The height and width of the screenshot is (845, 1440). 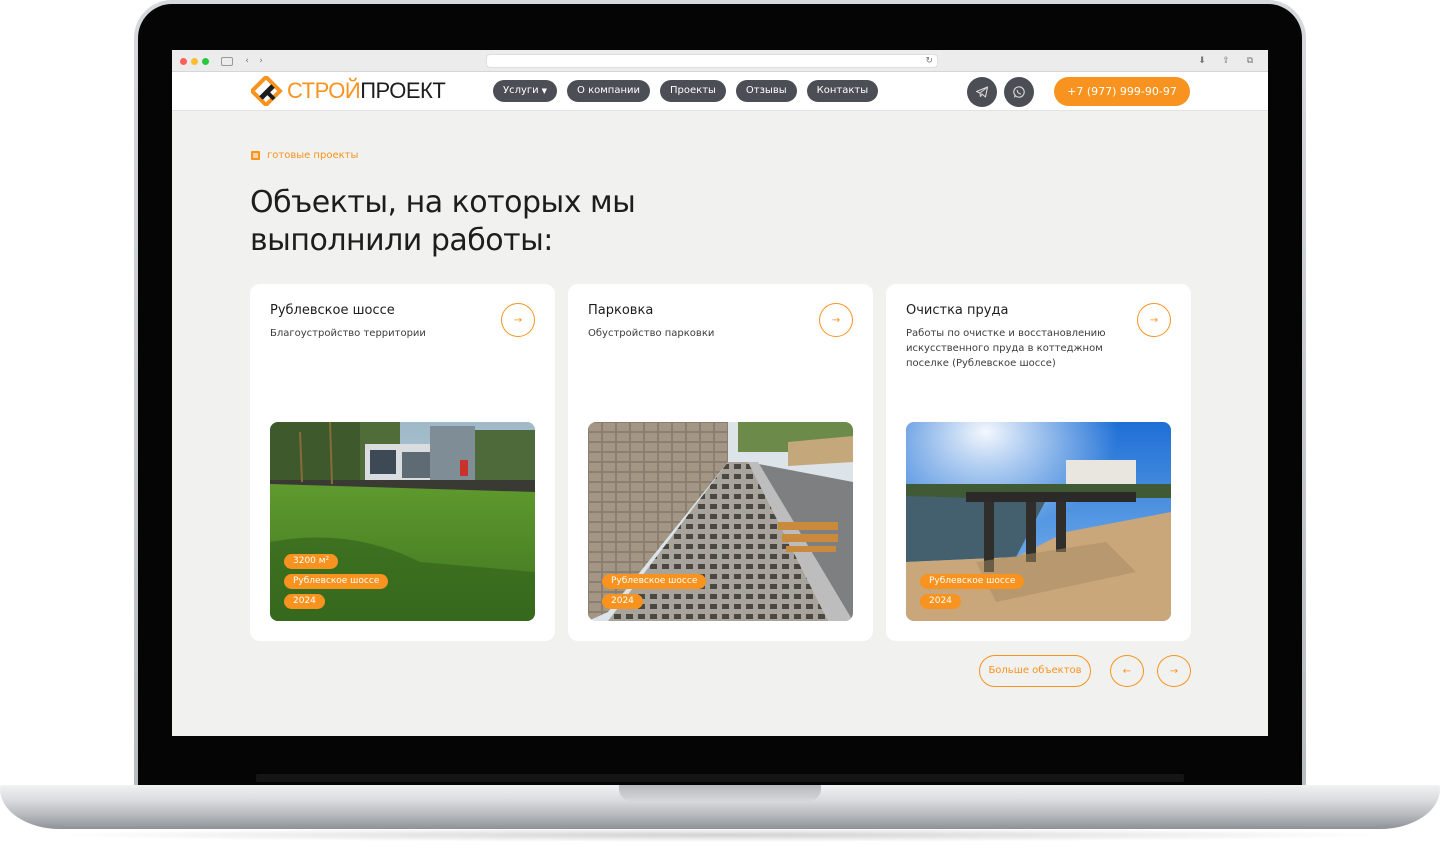 What do you see at coordinates (348, 333) in the screenshot?
I see `card-description: Благоустройство территории` at bounding box center [348, 333].